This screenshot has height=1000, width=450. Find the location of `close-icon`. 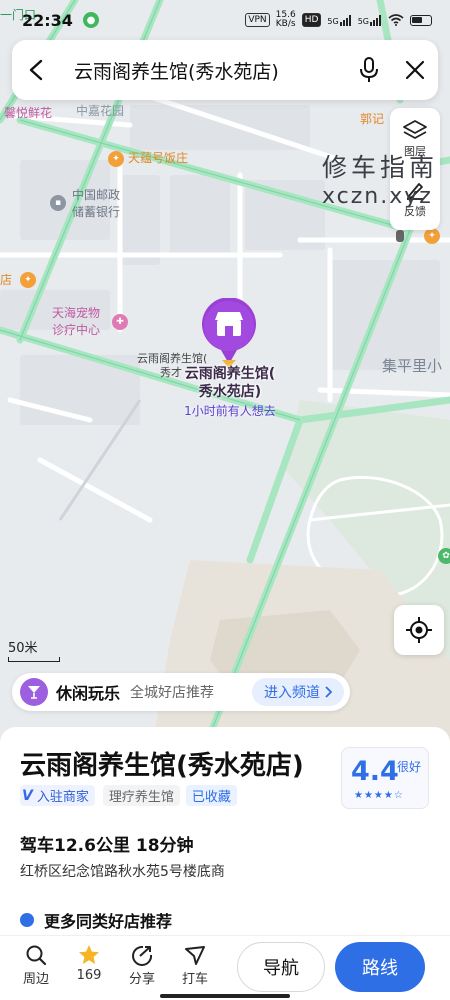

close-icon is located at coordinates (415, 70).